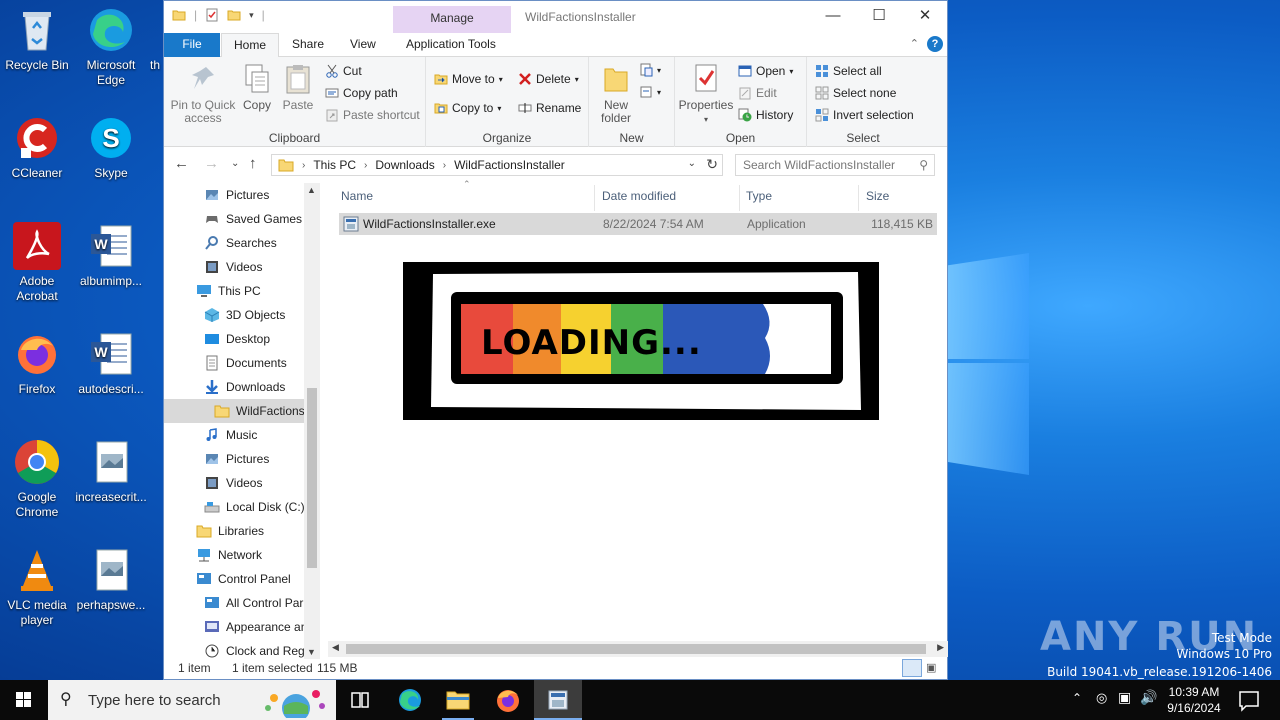 This screenshot has width=1280, height=720. I want to click on refresh-icon: ↻, so click(712, 164).